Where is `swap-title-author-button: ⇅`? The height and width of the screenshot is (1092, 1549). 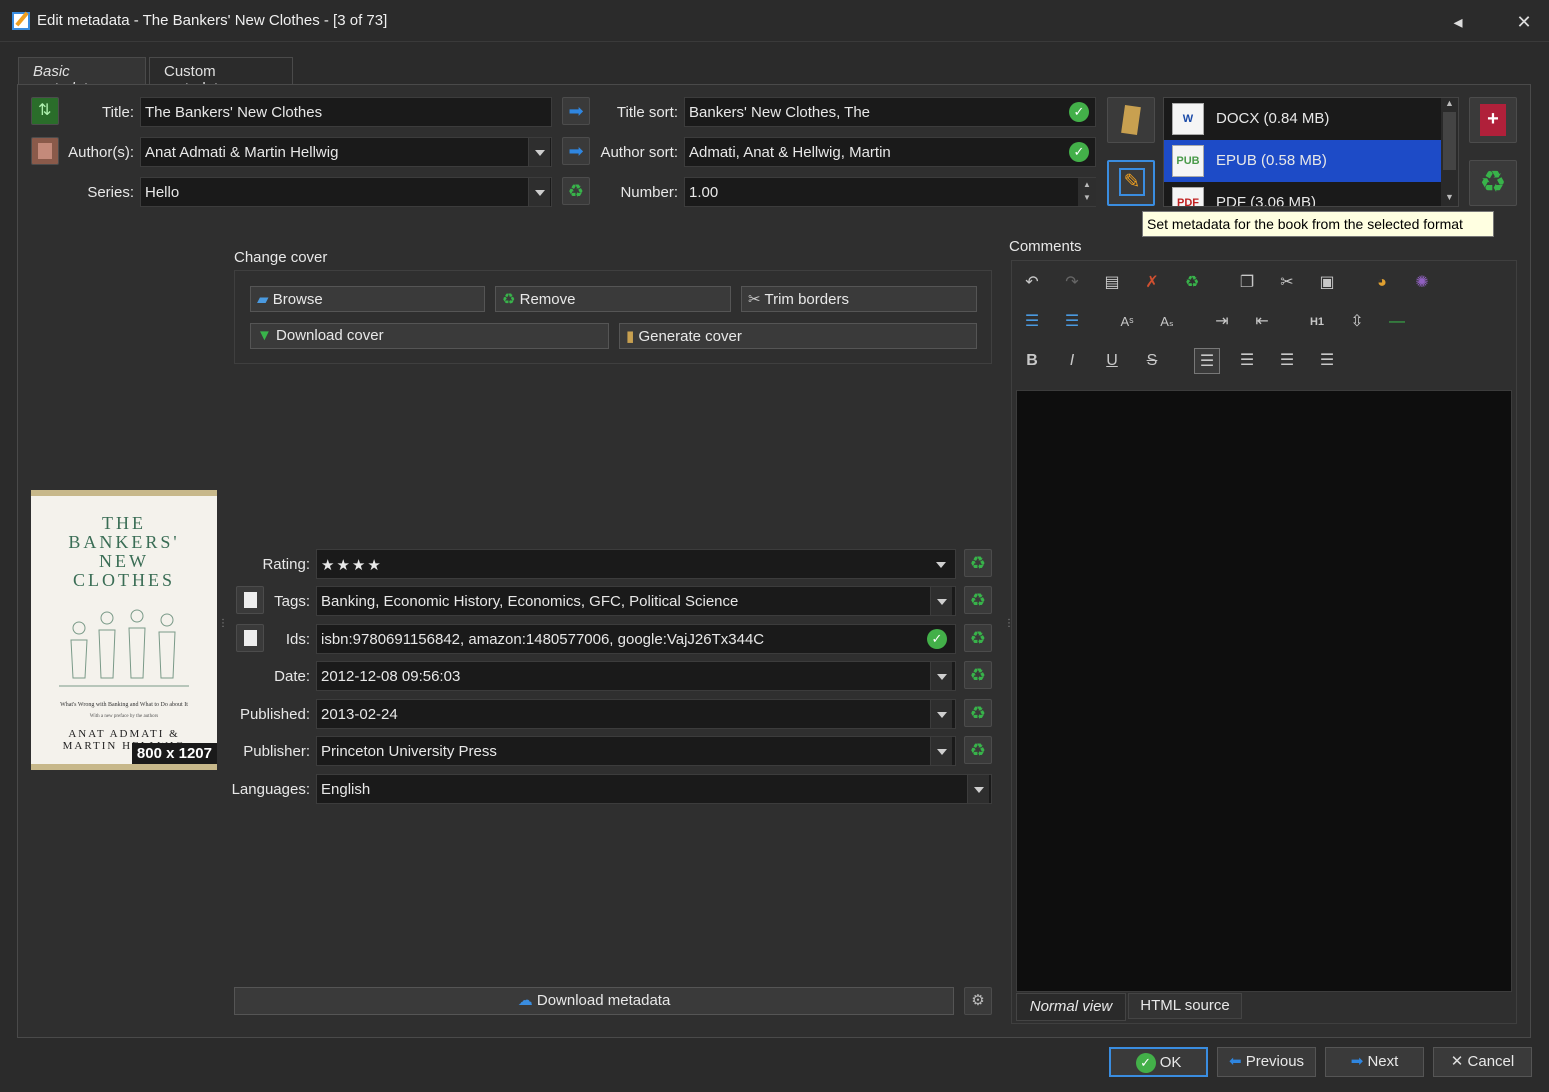 swap-title-author-button: ⇅ is located at coordinates (45, 111).